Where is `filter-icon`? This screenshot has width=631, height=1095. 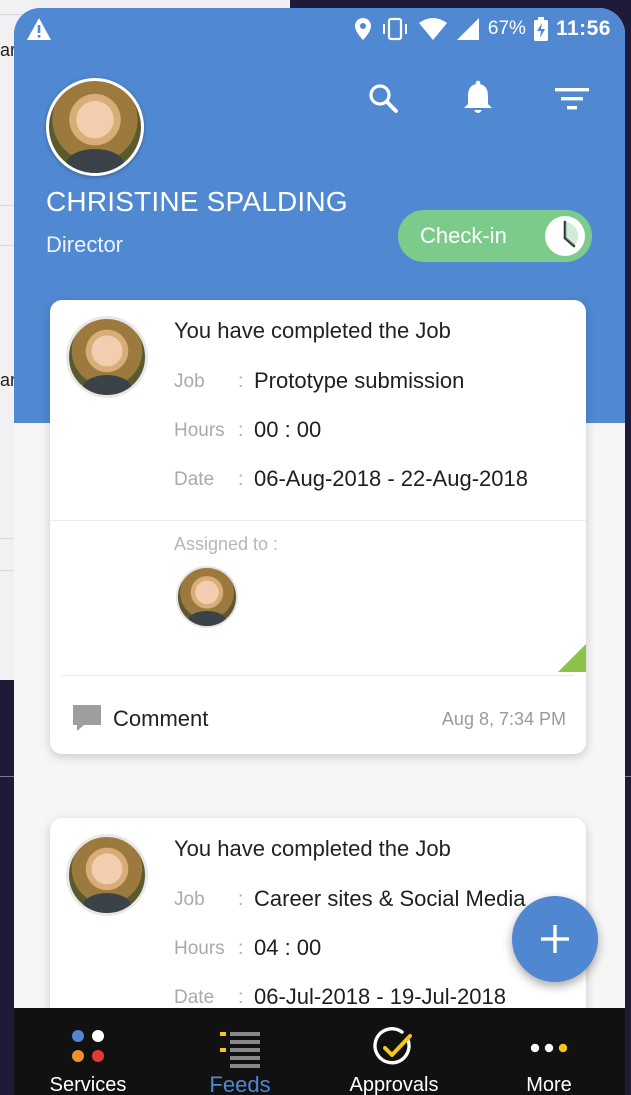
filter-icon is located at coordinates (572, 99).